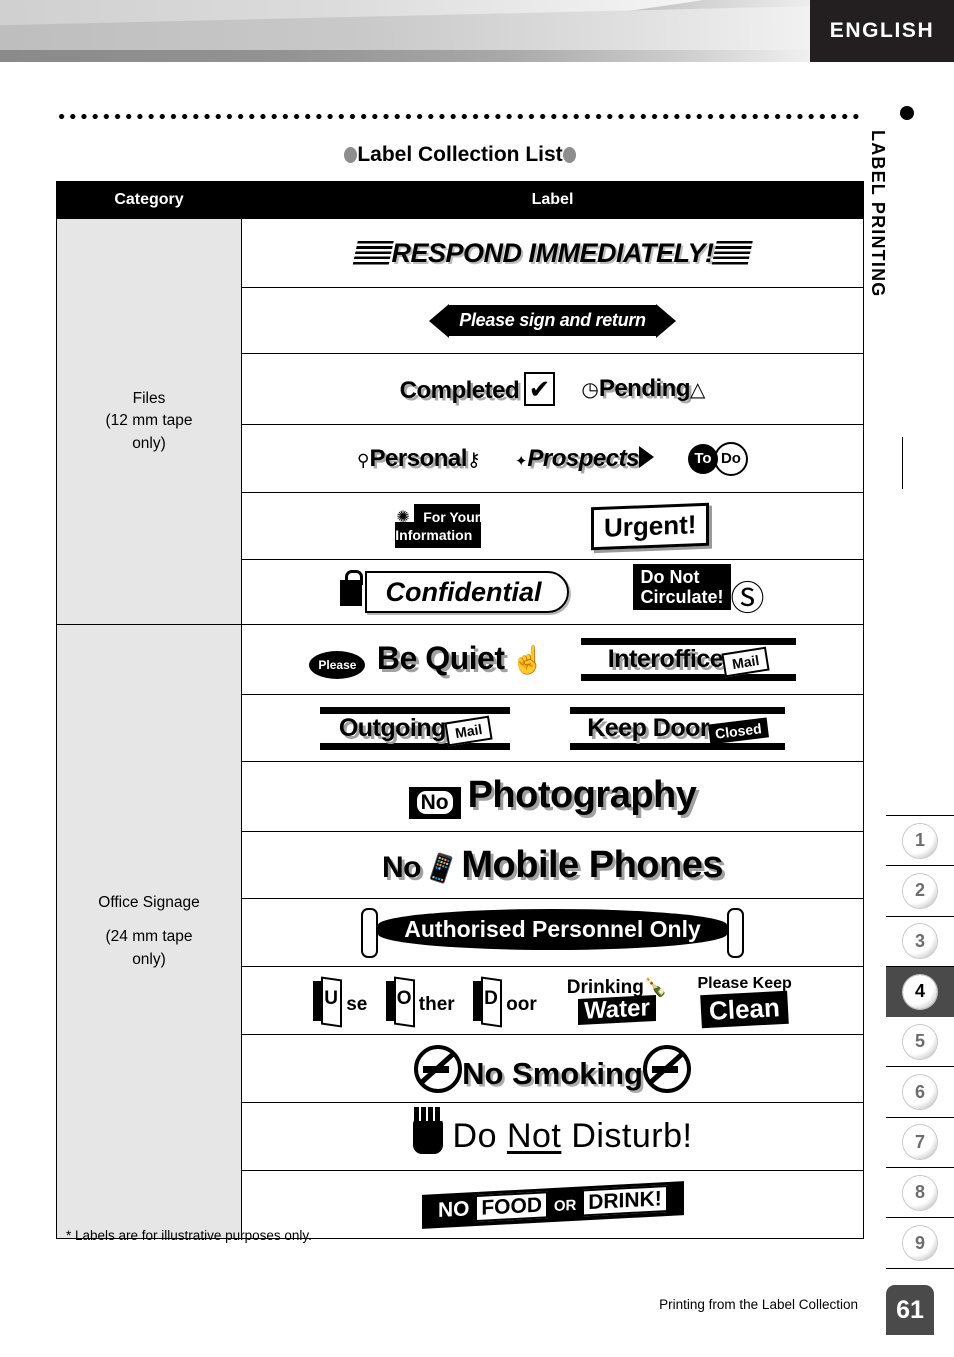  I want to click on label-art-personal: ⚲Personal⚷, so click(419, 459).